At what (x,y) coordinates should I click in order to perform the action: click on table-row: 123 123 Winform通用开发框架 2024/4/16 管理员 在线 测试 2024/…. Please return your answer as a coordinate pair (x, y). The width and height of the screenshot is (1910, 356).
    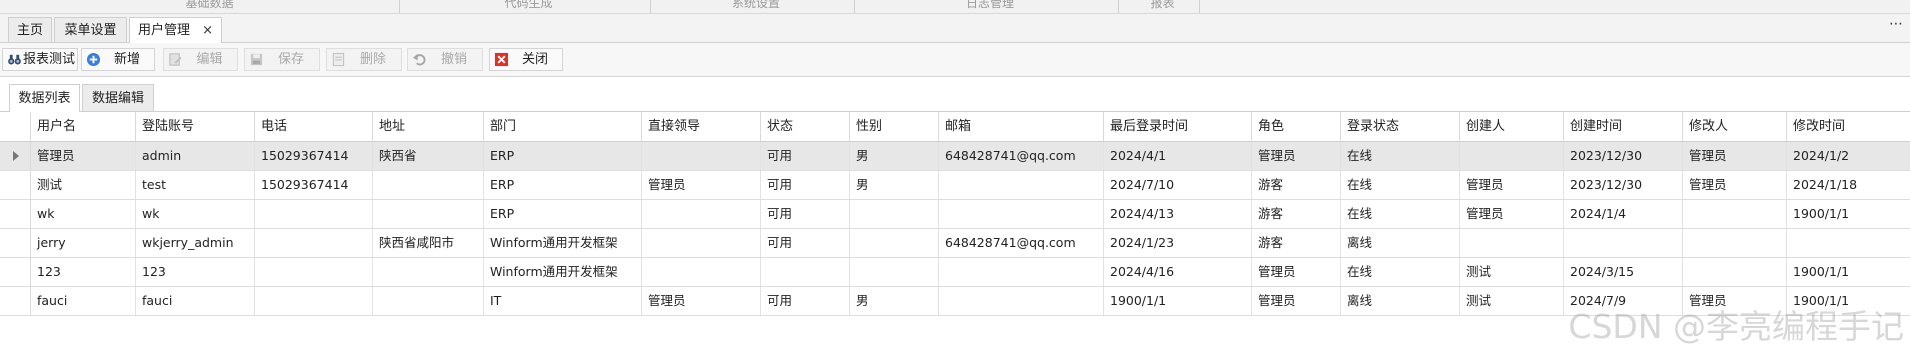
    Looking at the image, I should click on (955, 272).